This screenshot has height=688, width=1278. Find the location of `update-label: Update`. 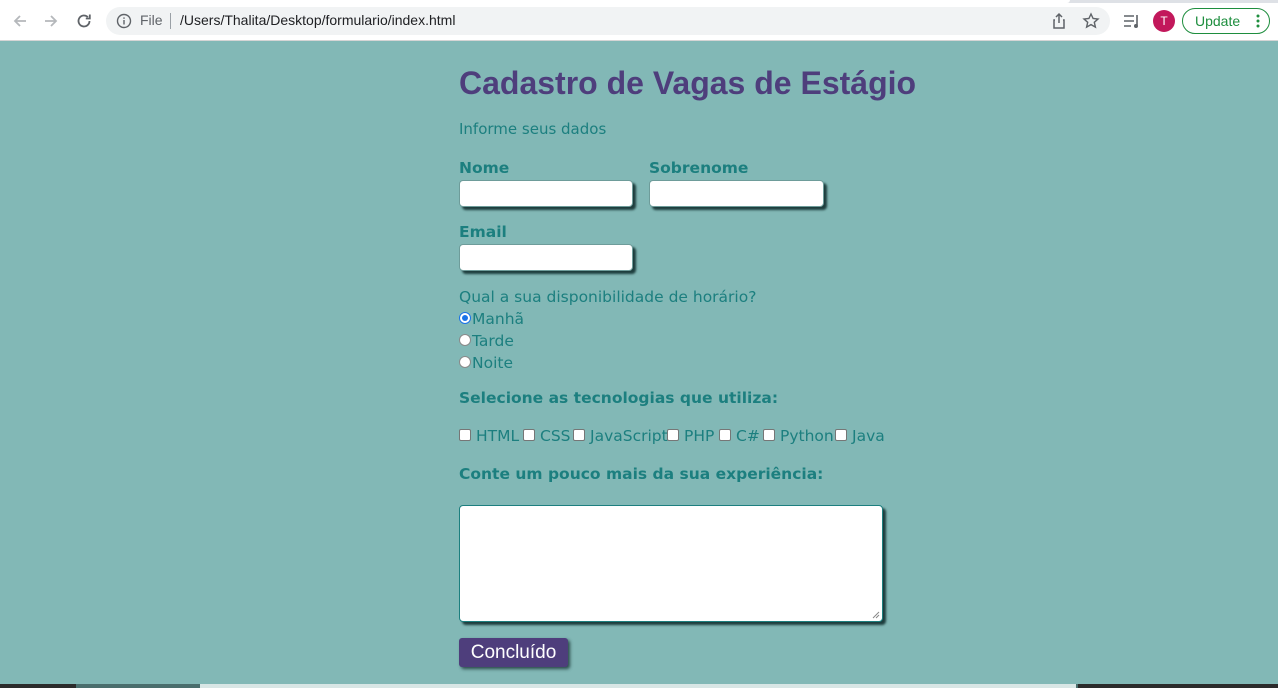

update-label: Update is located at coordinates (1218, 21).